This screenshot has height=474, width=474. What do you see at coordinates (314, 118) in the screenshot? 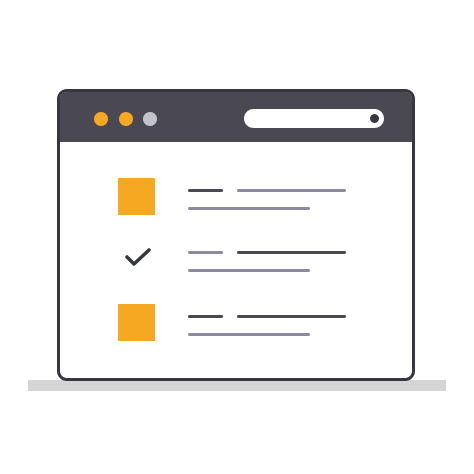
I see `address-bar` at bounding box center [314, 118].